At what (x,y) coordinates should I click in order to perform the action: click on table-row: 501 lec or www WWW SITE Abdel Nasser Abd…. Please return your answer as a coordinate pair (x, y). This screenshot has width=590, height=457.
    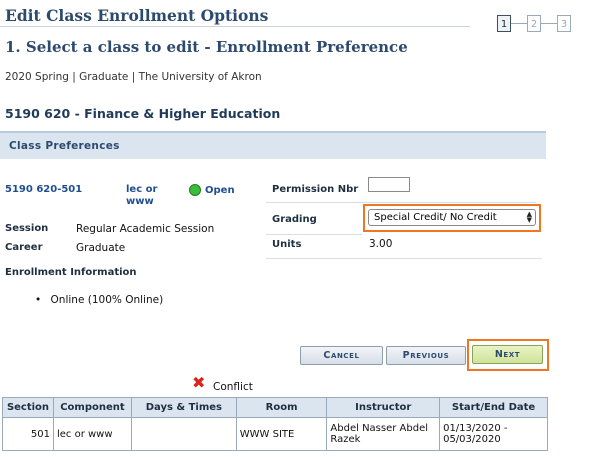
    Looking at the image, I should click on (275, 434).